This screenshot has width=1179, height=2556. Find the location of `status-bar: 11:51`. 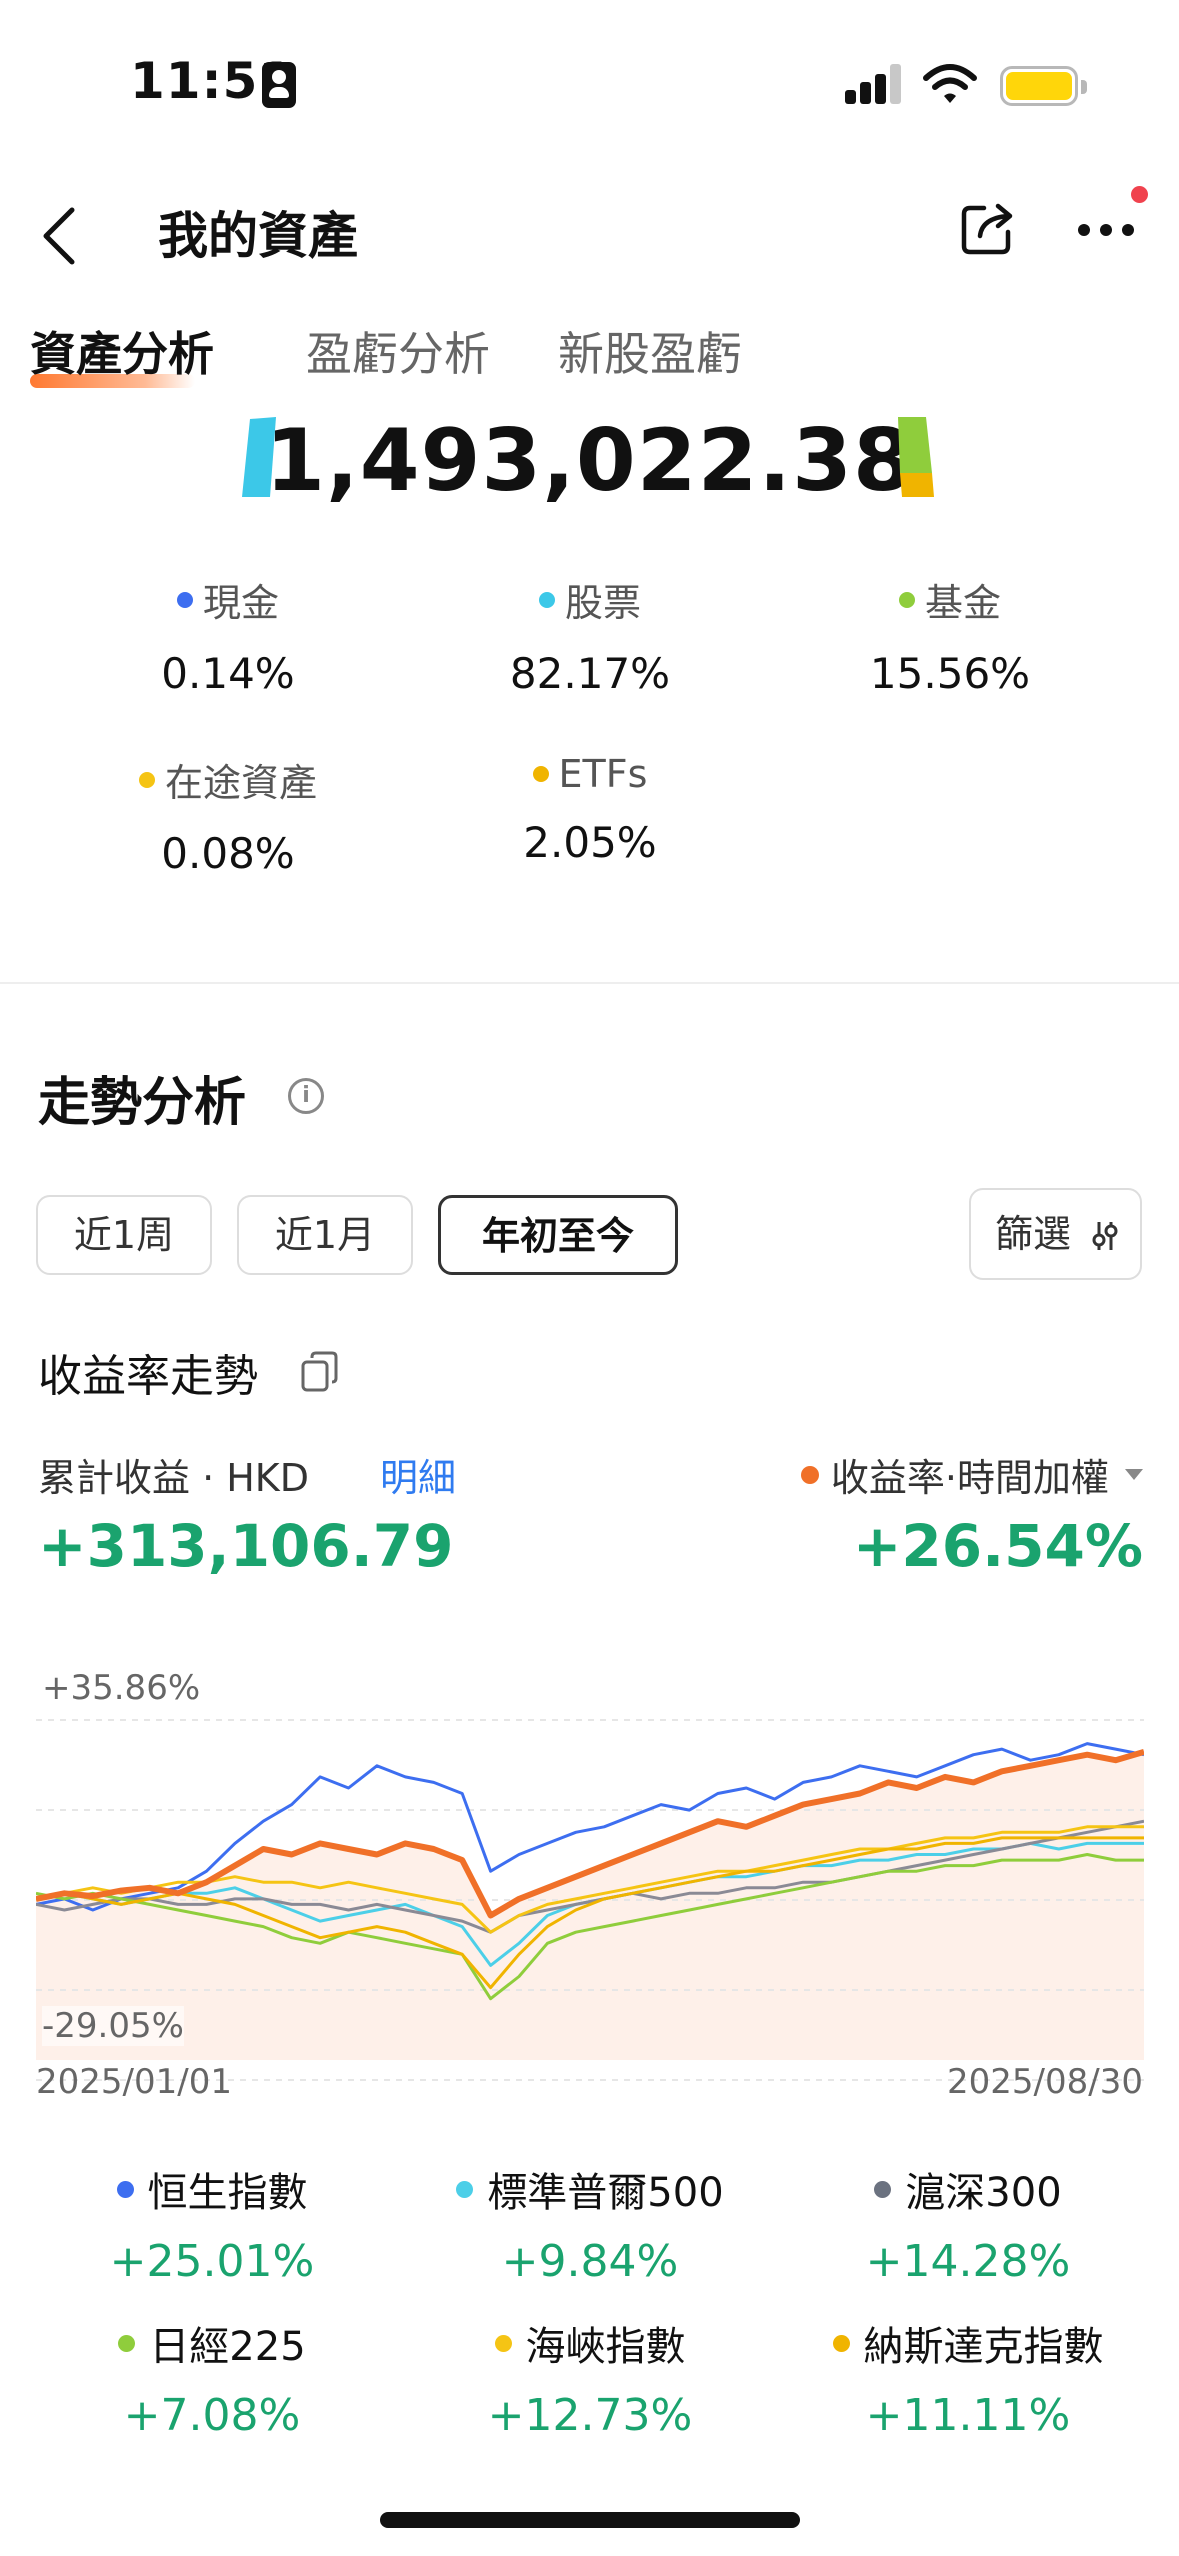

status-bar: 11:51 is located at coordinates (589, 85).